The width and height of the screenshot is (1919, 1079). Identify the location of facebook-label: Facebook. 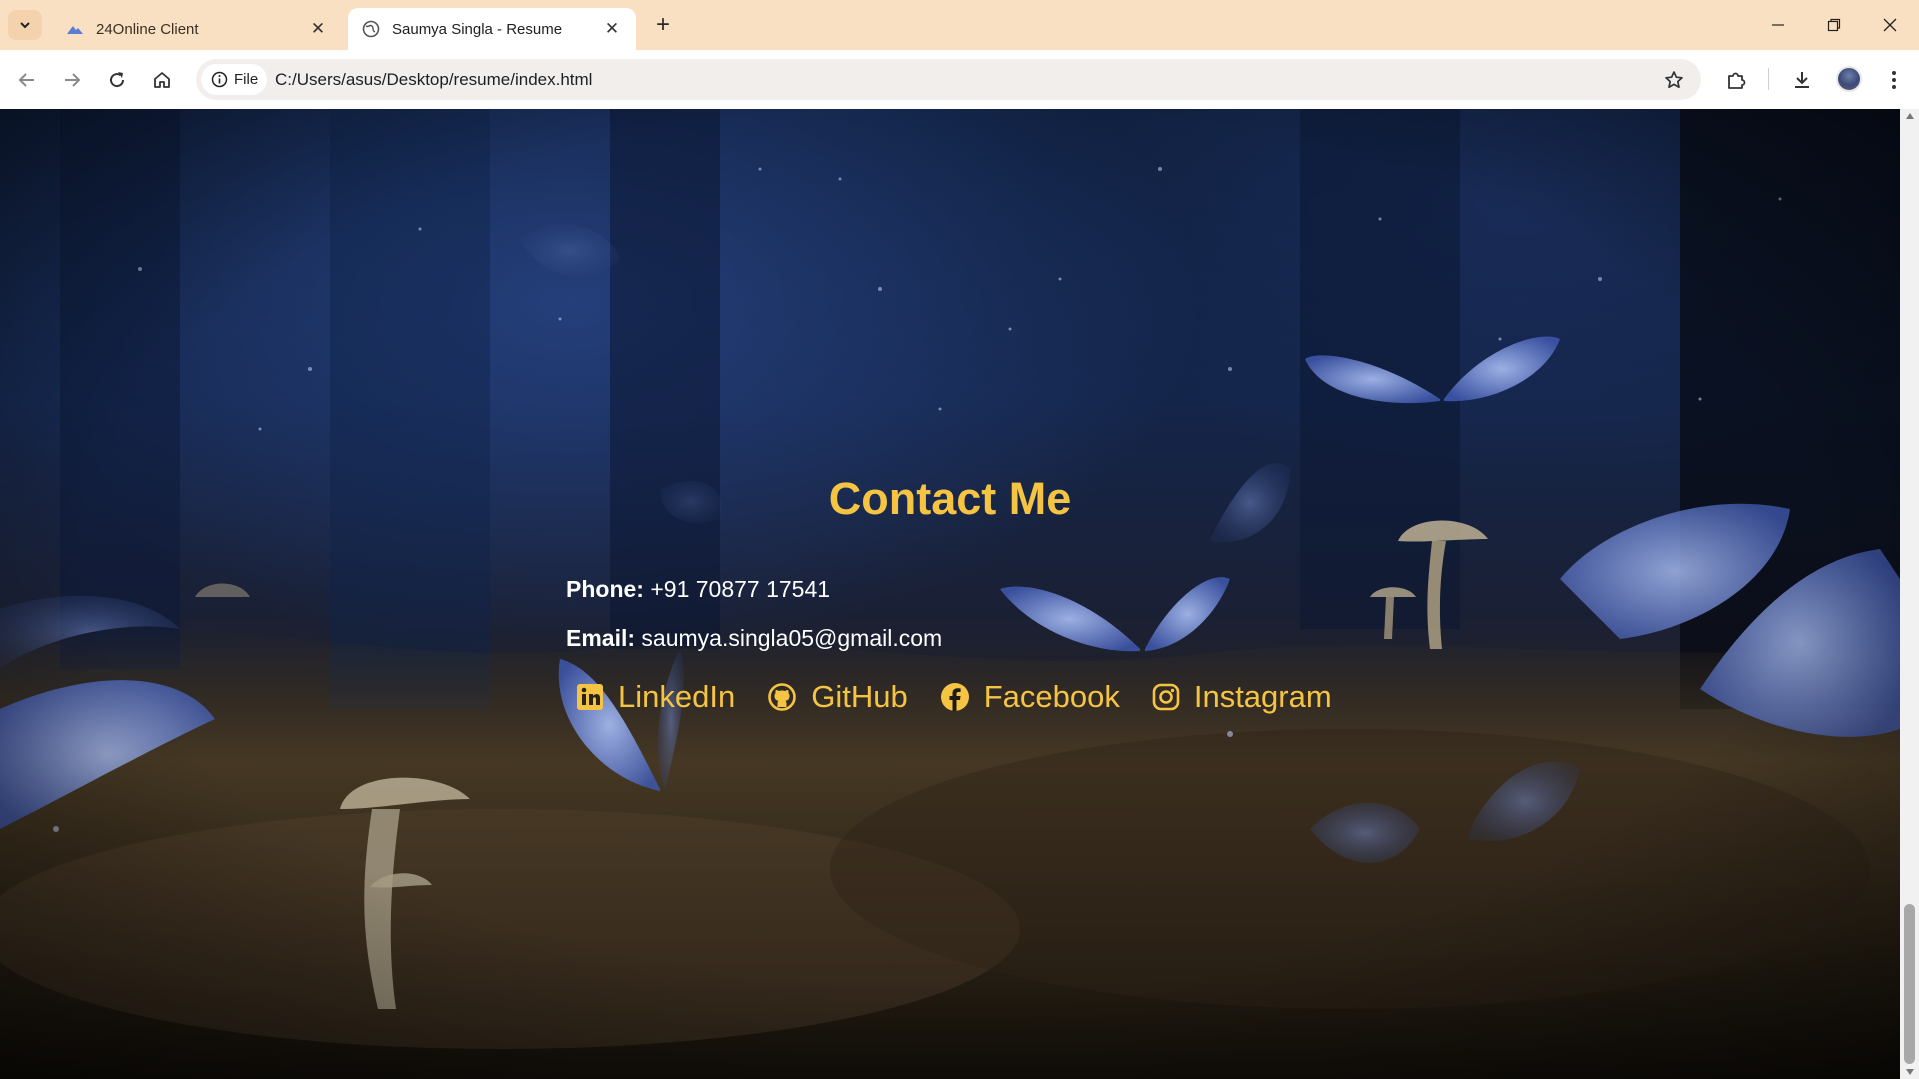
(1051, 696).